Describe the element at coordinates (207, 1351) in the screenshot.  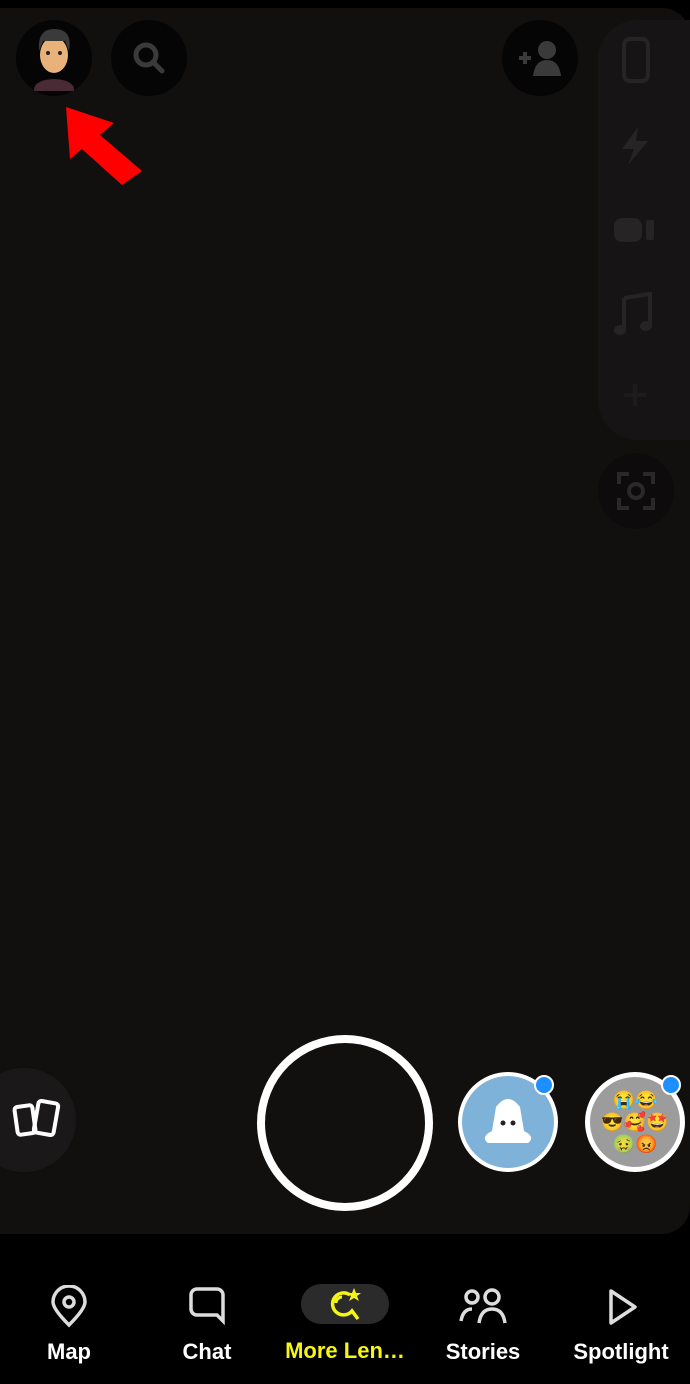
I see `nav-label: Chat` at that location.